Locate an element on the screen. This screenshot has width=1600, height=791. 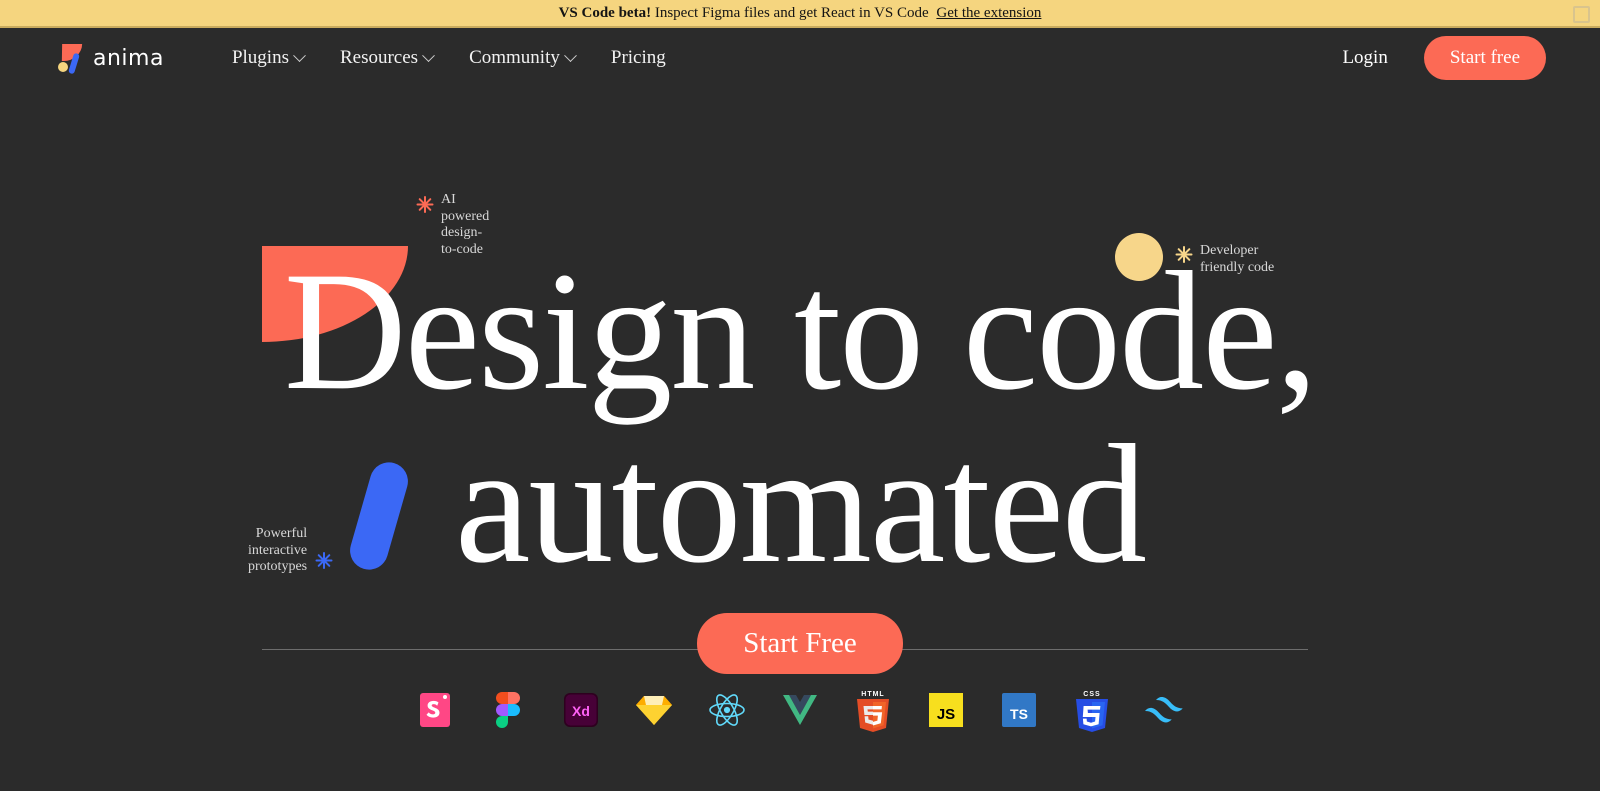
anima-logo-icon is located at coordinates (69, 59).